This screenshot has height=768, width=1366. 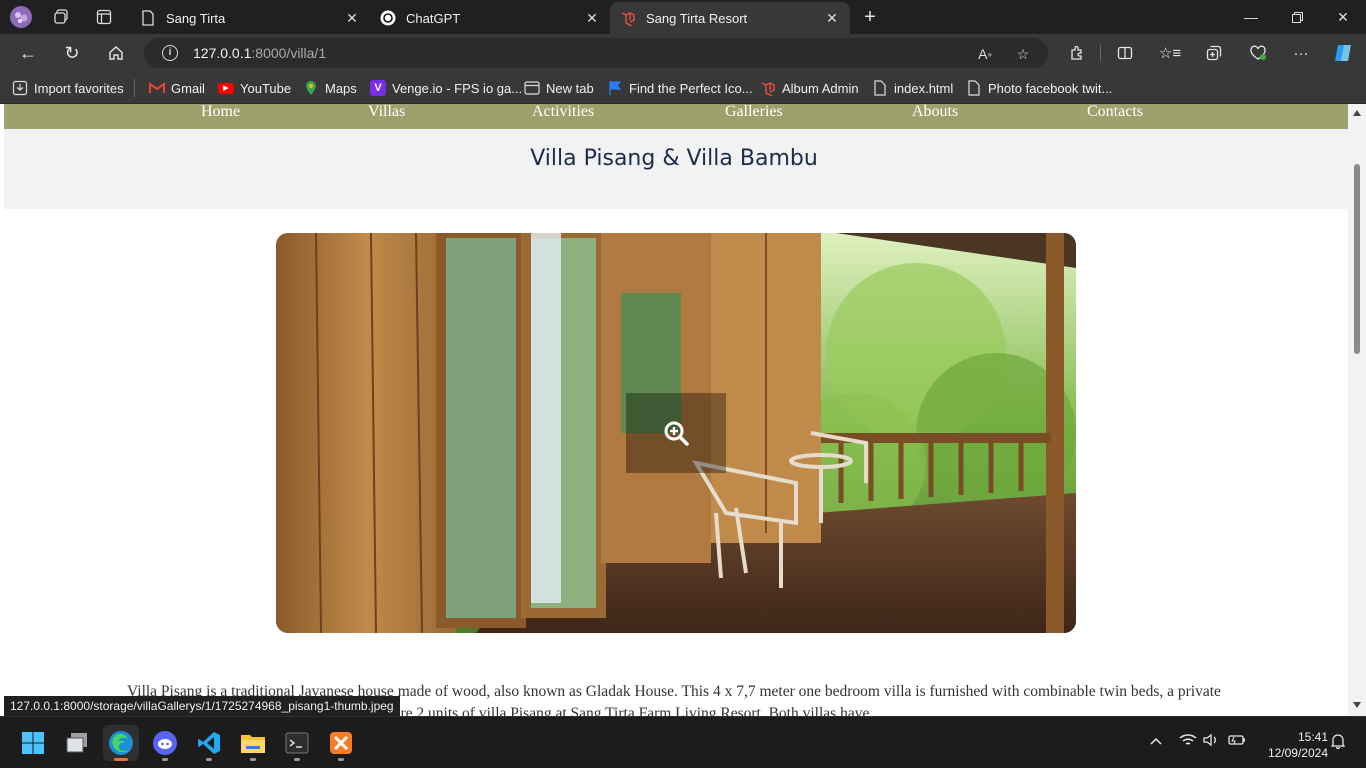 What do you see at coordinates (104, 17) in the screenshot?
I see `tab-actions-icon` at bounding box center [104, 17].